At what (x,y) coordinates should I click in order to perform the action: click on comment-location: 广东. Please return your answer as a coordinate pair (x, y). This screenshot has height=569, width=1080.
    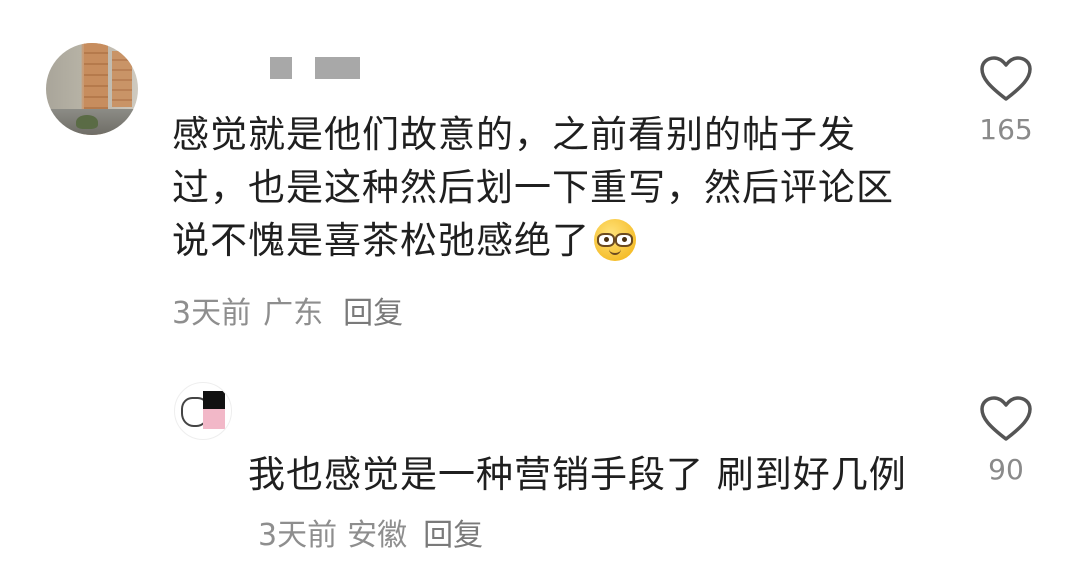
    Looking at the image, I should click on (293, 313).